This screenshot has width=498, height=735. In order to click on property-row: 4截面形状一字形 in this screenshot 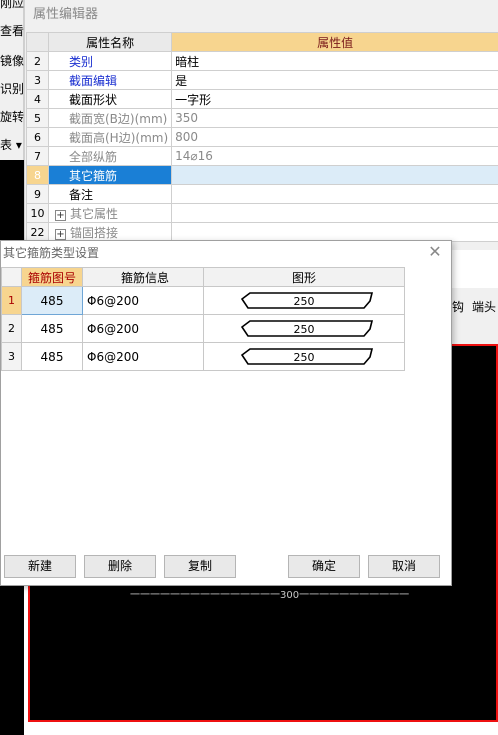, I will do `click(262, 99)`.